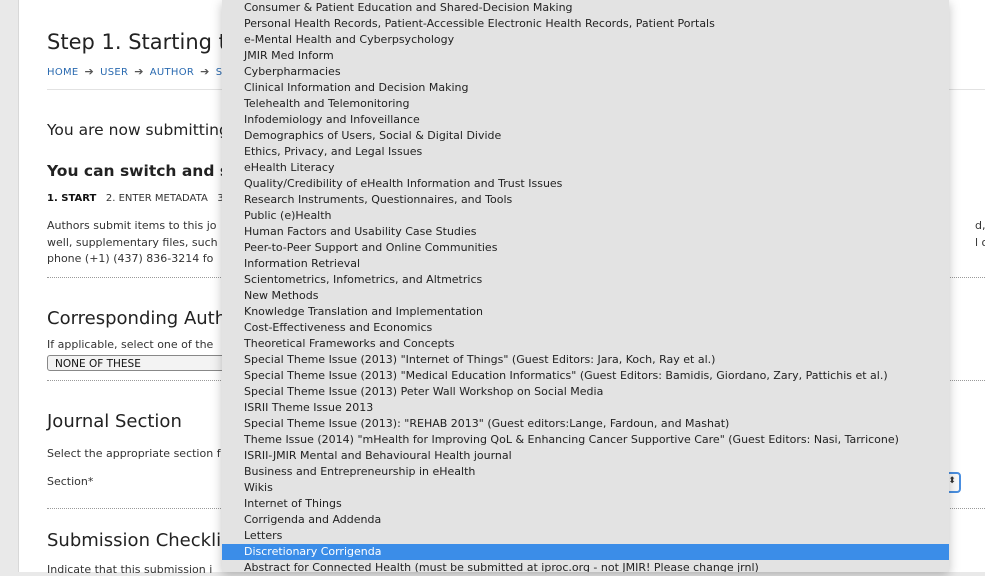  I want to click on dropdown-option: Business and Entrepreneurship in eHealth, so click(585, 472).